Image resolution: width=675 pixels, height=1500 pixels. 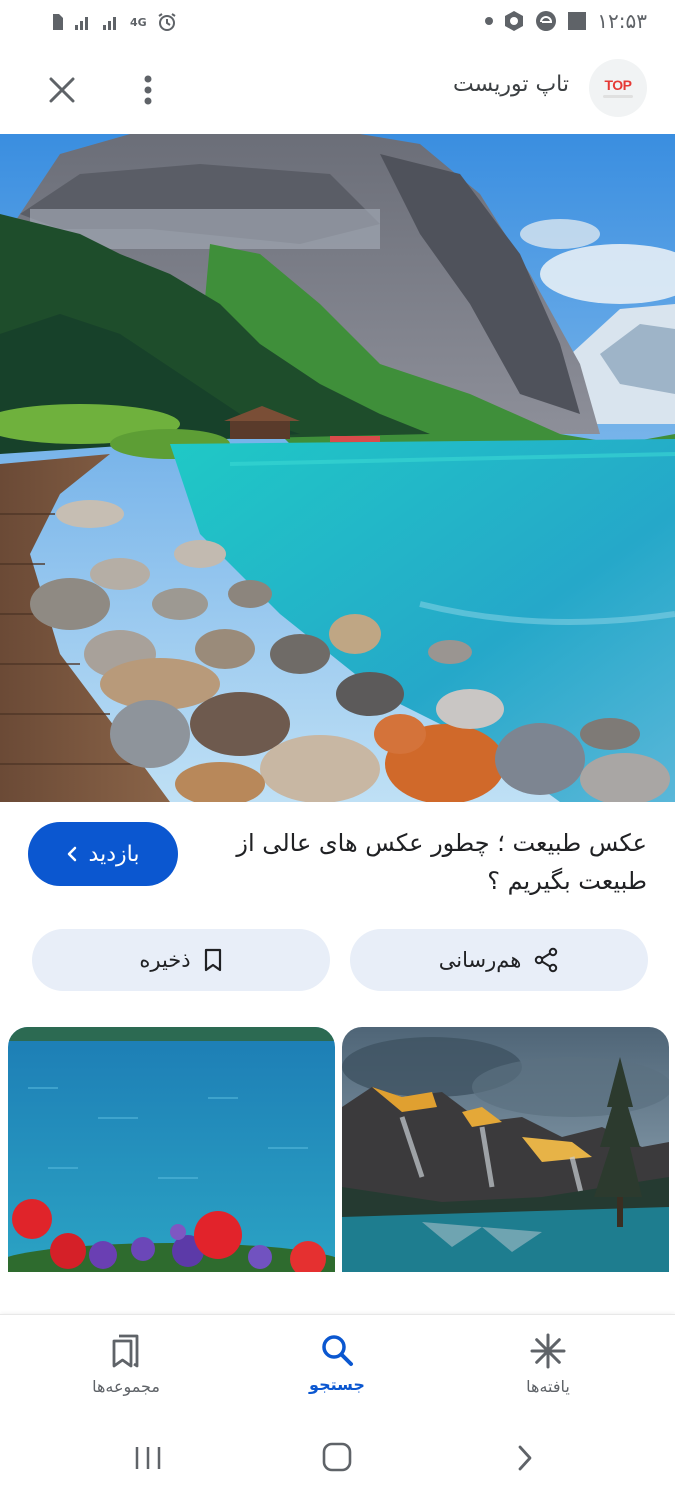 What do you see at coordinates (126, 1386) in the screenshot?
I see `nav-collections-label: مجموعه‌ها` at bounding box center [126, 1386].